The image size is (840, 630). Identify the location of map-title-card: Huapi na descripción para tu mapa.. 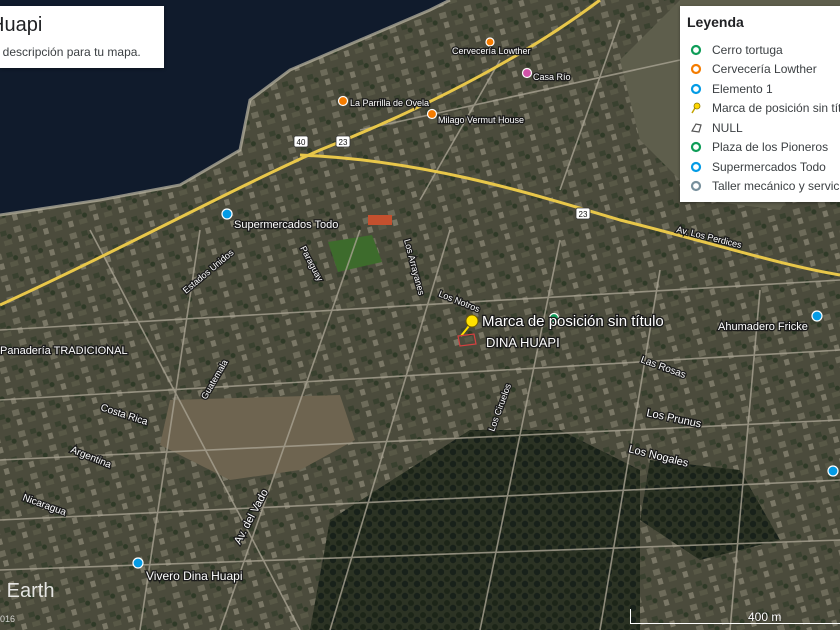
(82, 37).